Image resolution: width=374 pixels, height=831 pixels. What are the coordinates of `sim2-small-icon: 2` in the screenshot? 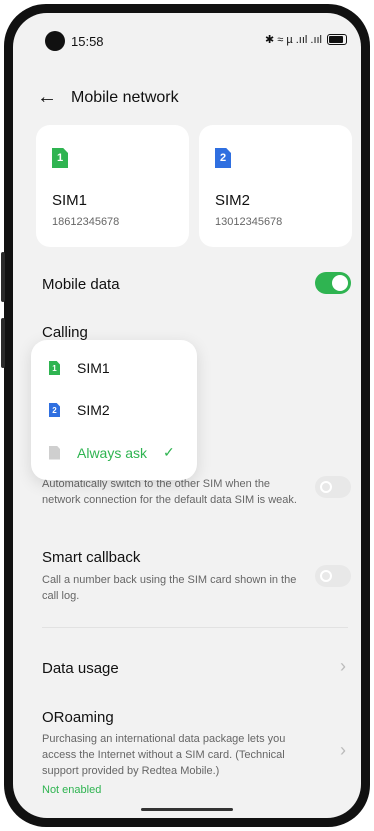 It's located at (54, 410).